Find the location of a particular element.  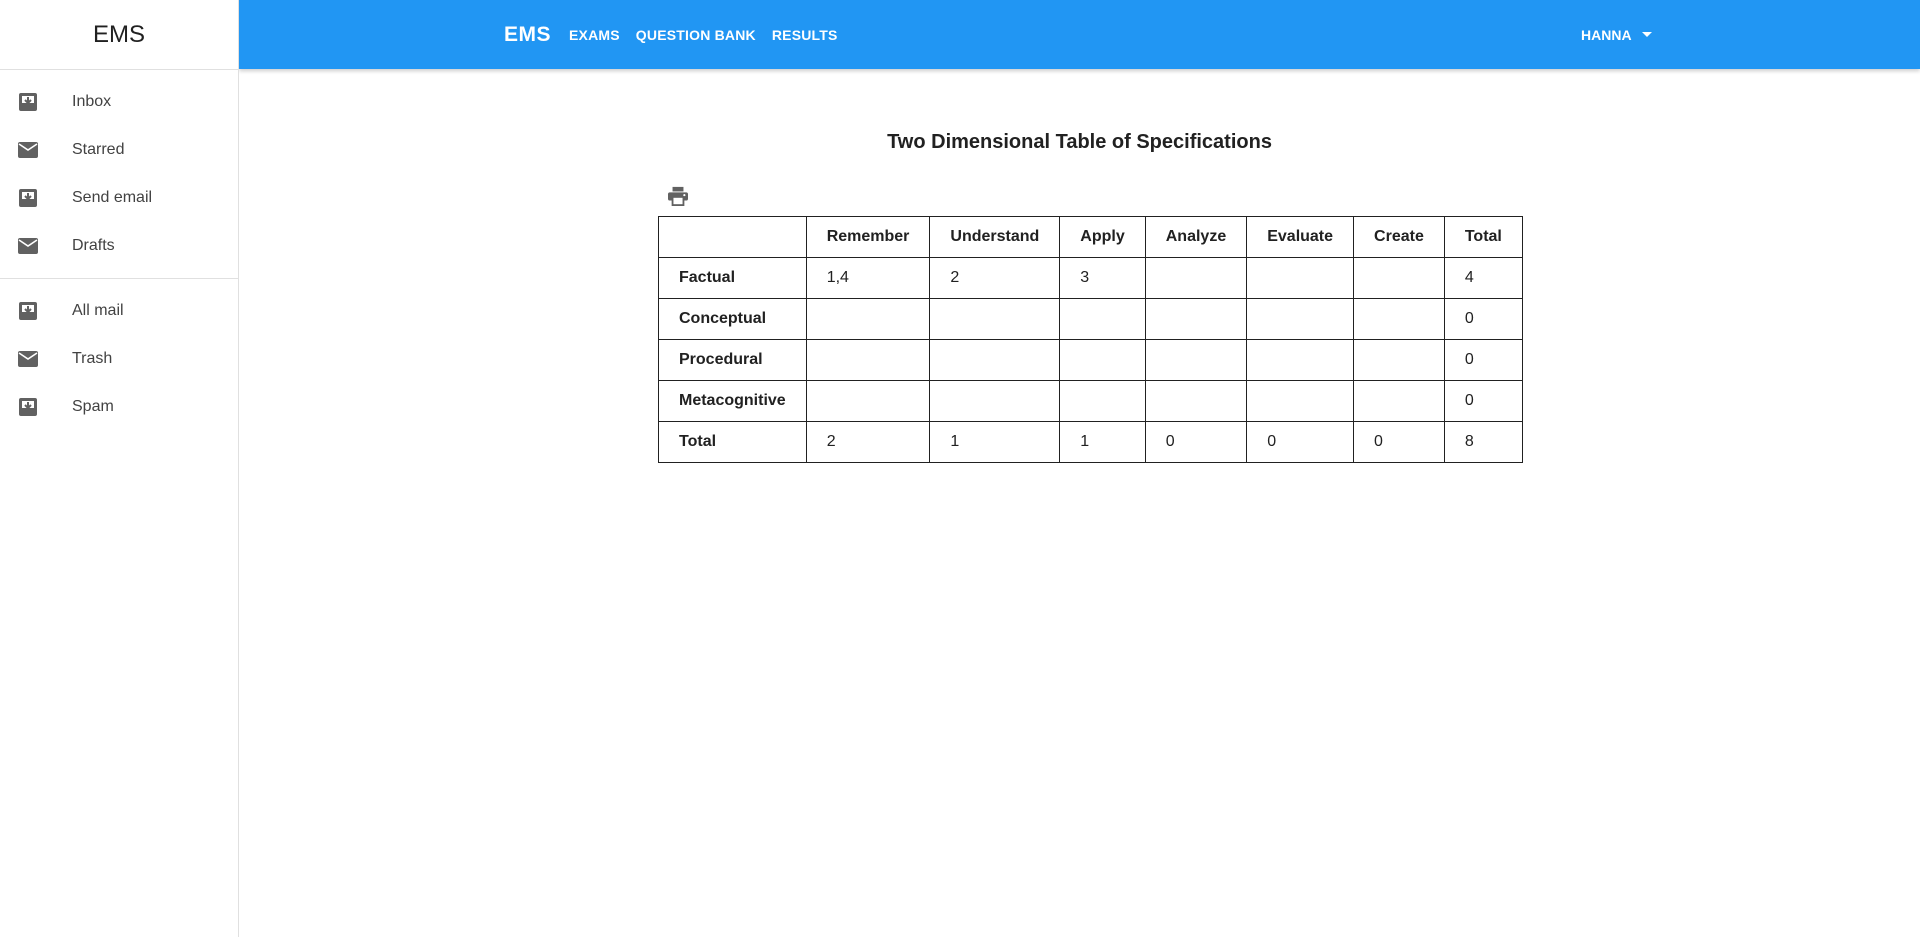

table-cell: 4 is located at coordinates (1483, 278).